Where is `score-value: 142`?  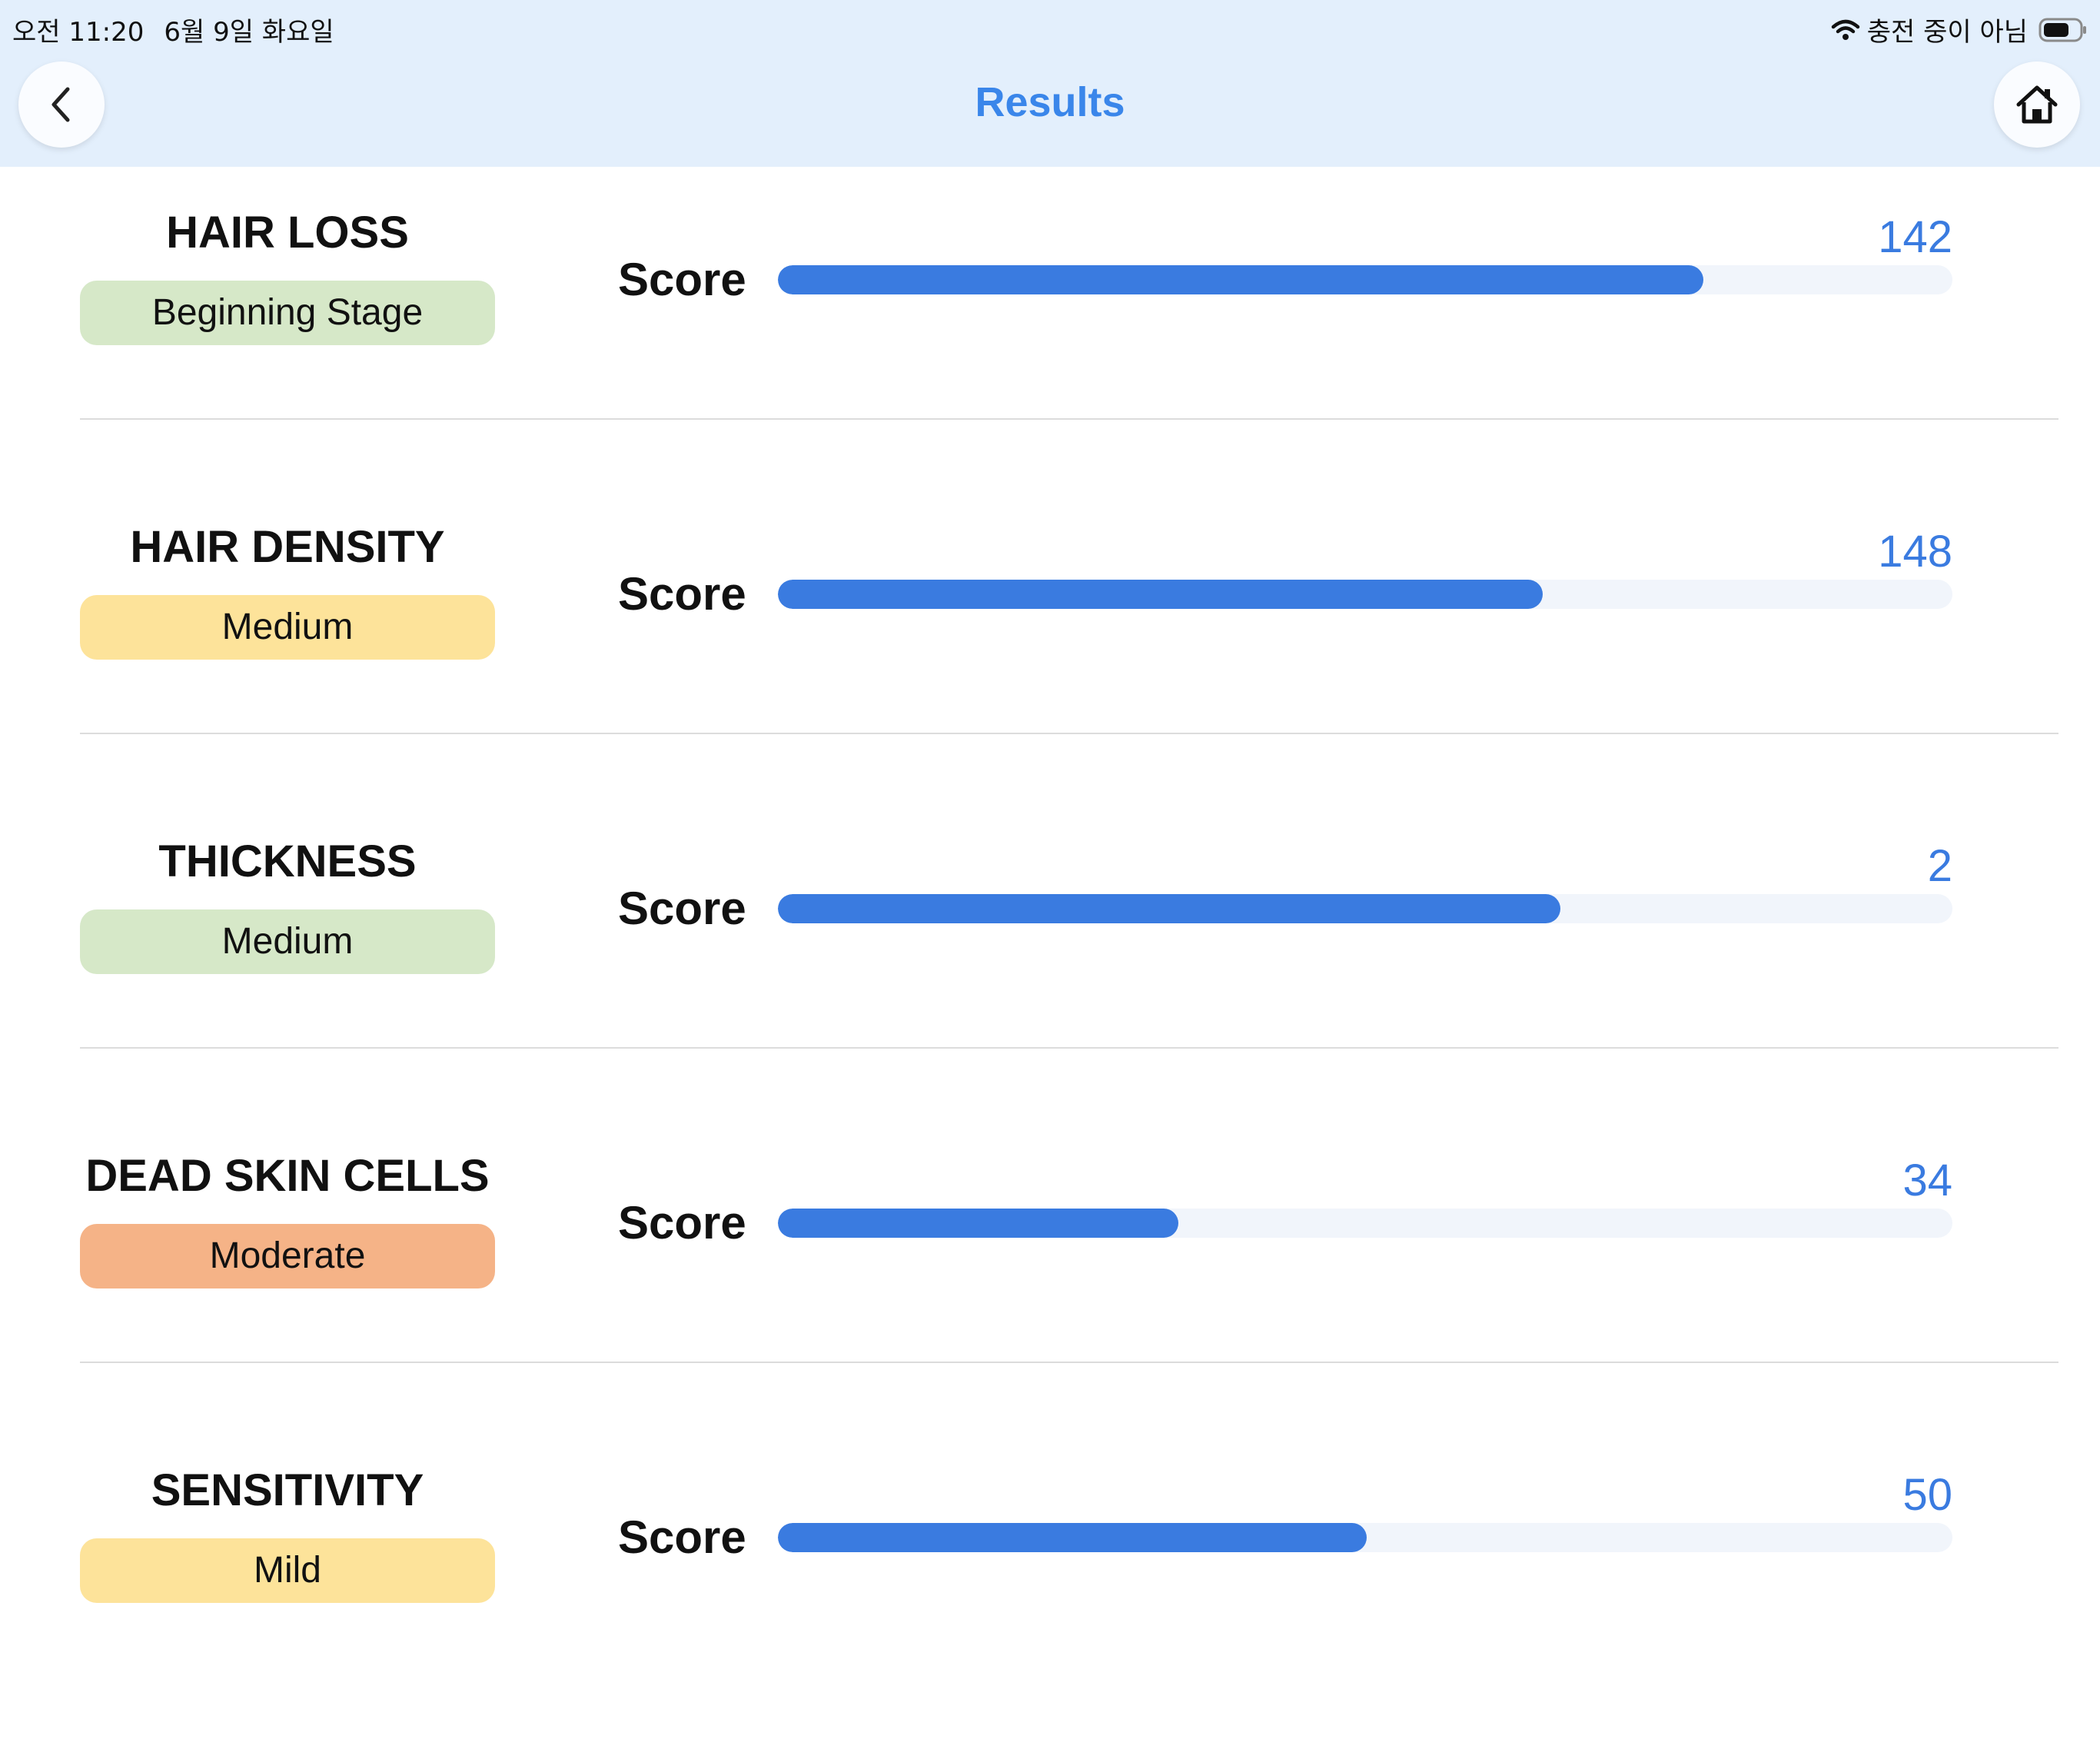 score-value: 142 is located at coordinates (1915, 237).